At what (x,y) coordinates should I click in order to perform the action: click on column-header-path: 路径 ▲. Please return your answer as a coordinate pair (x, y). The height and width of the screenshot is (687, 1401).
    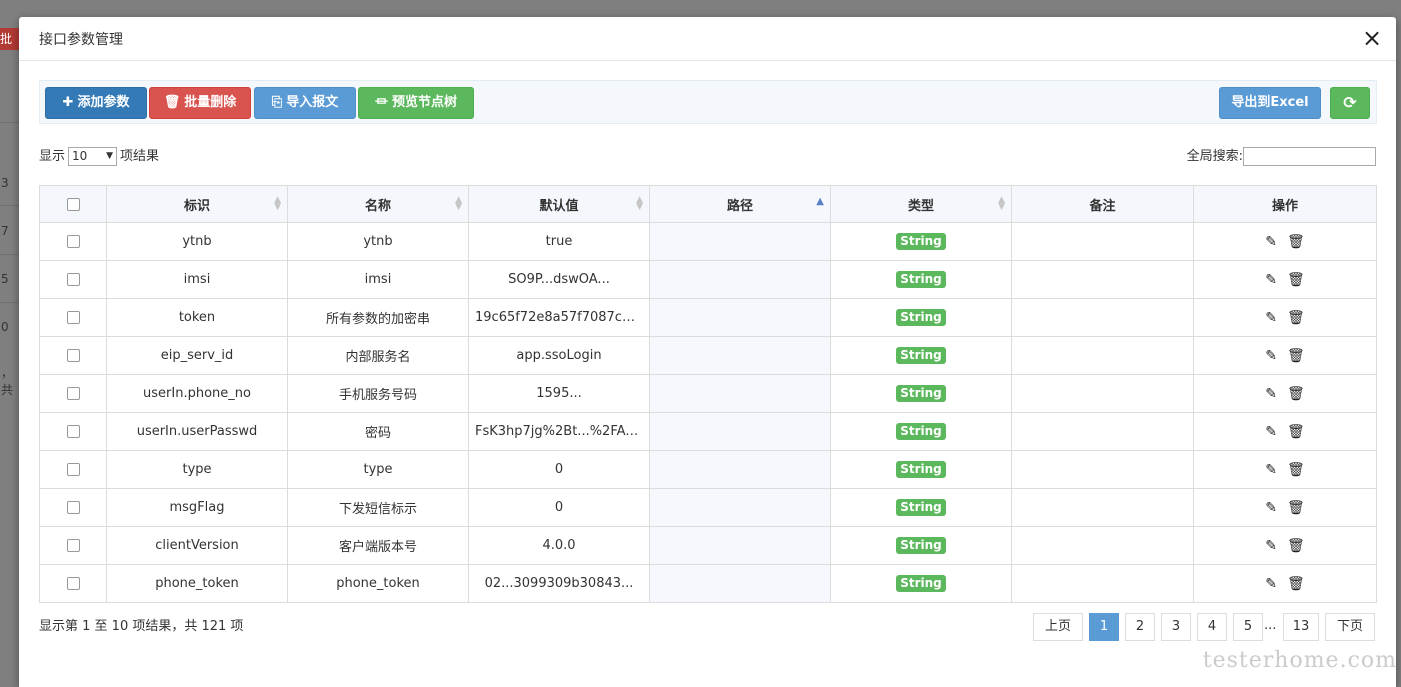
    Looking at the image, I should click on (740, 204).